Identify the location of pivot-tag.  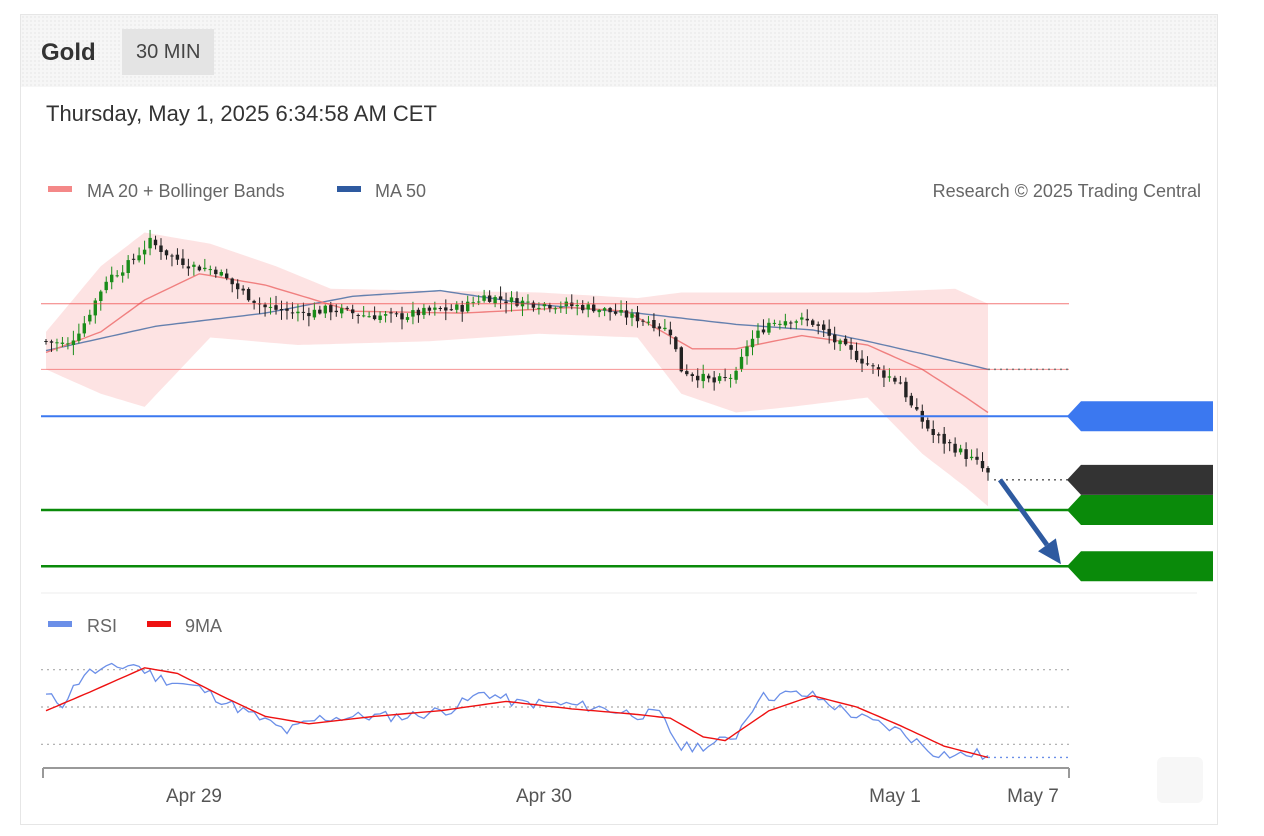
(1140, 416).